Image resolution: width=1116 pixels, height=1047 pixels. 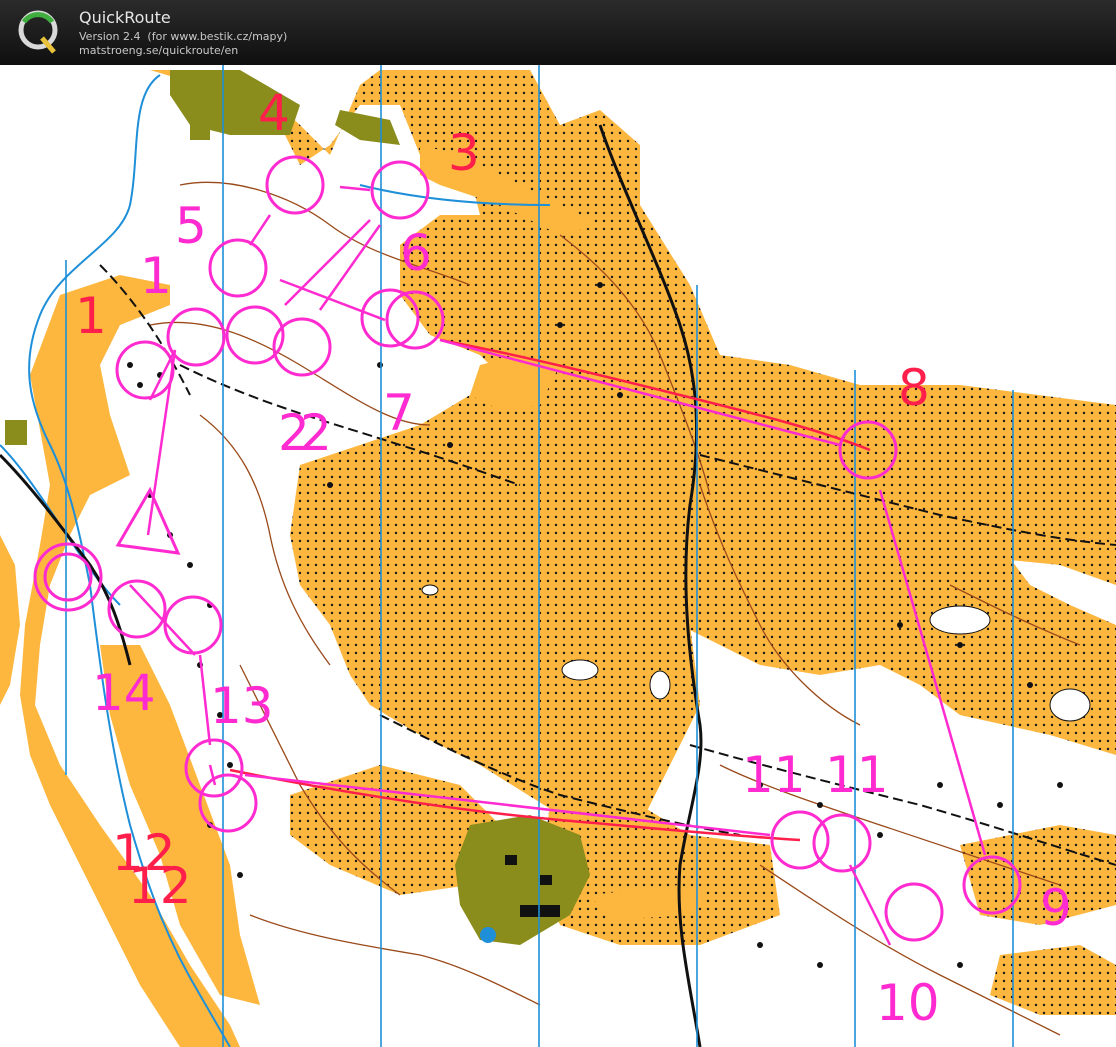 I want to click on control-number: 12, so click(x=160, y=886).